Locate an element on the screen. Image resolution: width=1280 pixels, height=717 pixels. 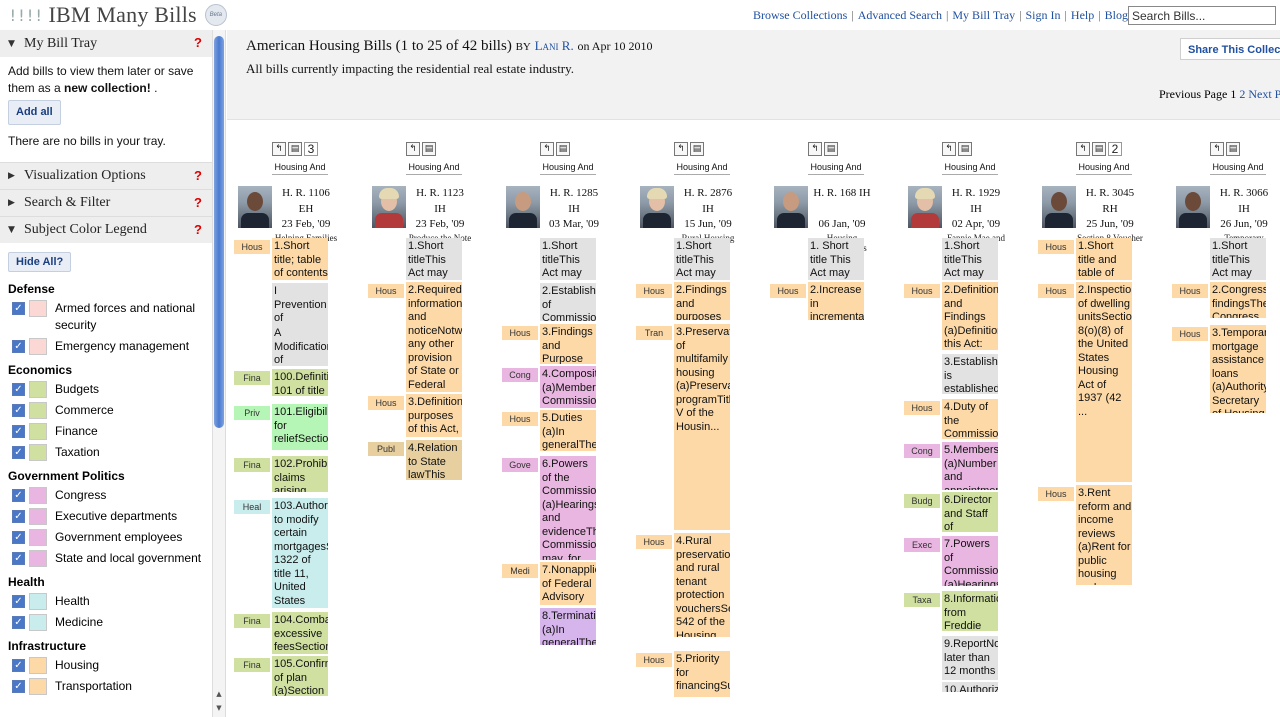
search-input is located at coordinates (1202, 15).